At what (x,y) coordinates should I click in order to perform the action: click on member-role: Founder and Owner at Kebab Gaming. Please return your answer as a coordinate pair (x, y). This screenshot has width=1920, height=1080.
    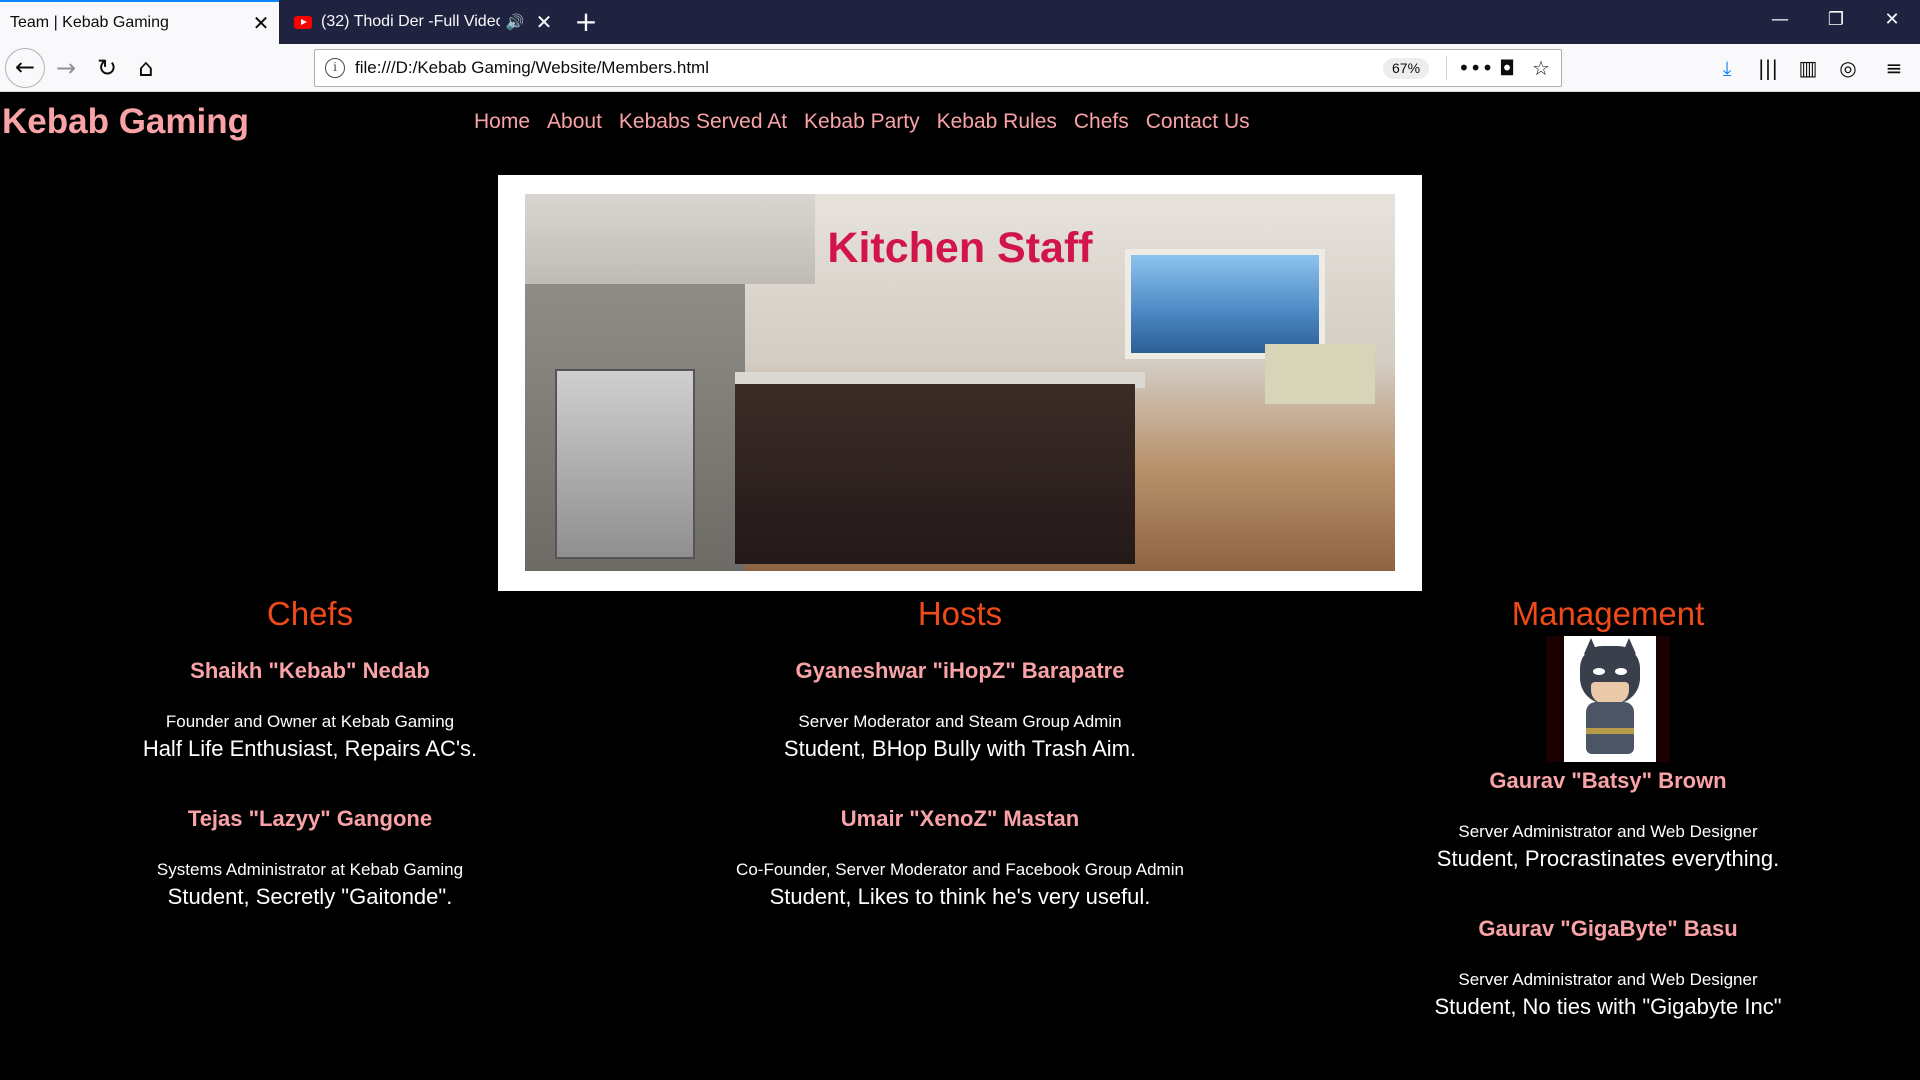
    Looking at the image, I should click on (310, 721).